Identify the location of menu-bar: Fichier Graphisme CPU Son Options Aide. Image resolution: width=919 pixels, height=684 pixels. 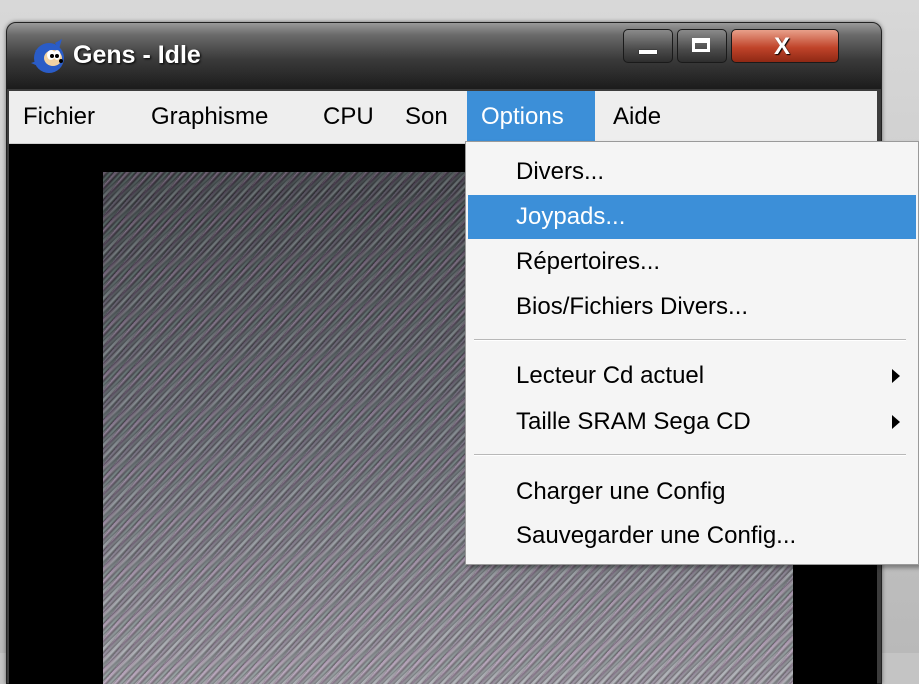
(443, 117).